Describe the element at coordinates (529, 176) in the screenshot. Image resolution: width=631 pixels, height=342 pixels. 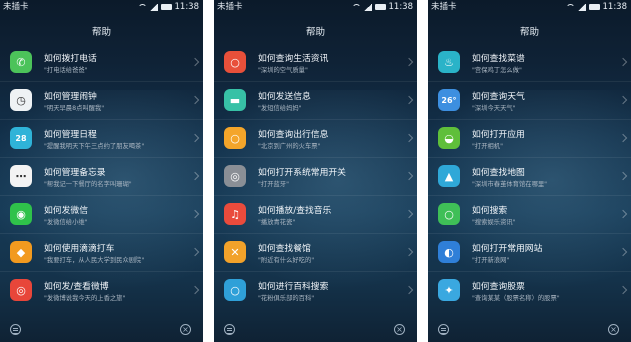
I see `help-list-item: ▲ 如何查找地图 "深圳市春茧体育馆在哪里"` at that location.